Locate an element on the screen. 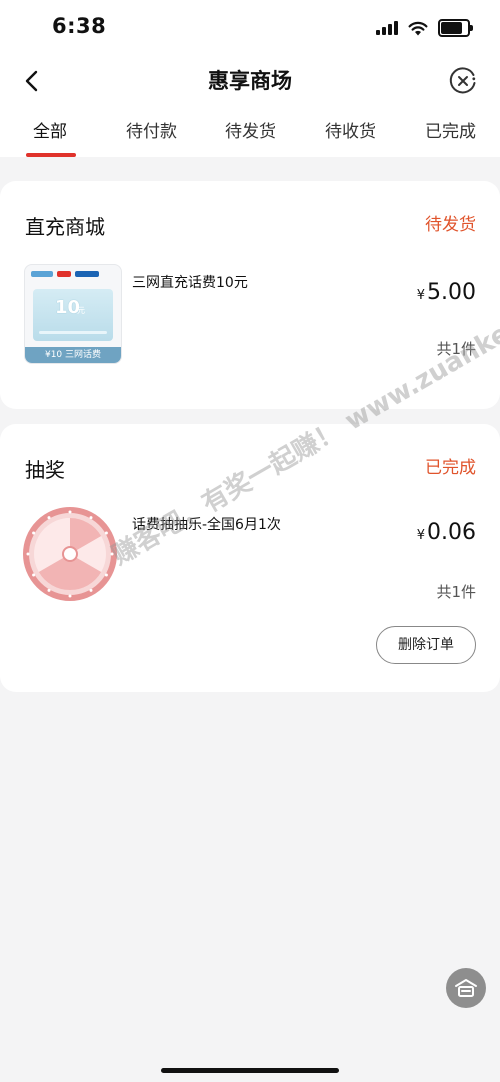 The image size is (500, 1082). item-name: 话费抽抽乐-全国6月1次 is located at coordinates (206, 524).